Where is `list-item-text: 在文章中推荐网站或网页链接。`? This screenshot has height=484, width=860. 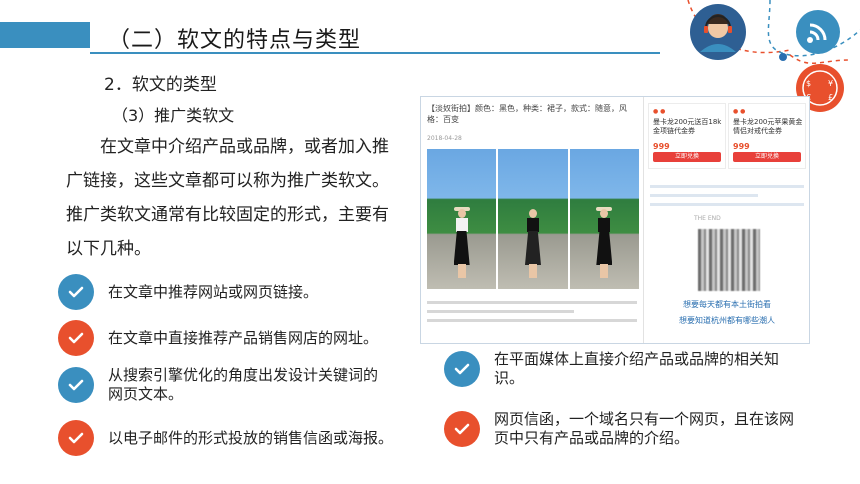 list-item-text: 在文章中推荐网站或网页链接。 is located at coordinates (213, 291).